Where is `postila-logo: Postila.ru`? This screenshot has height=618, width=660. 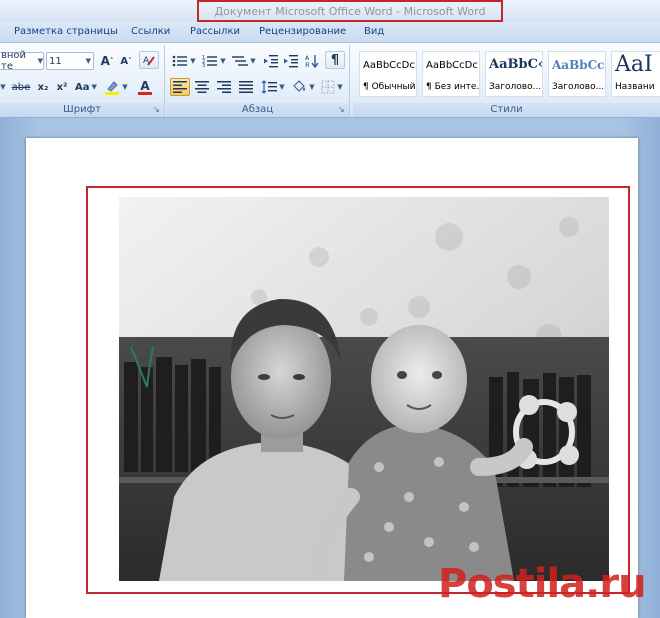
postila-logo: Postila.ru is located at coordinates (542, 584).